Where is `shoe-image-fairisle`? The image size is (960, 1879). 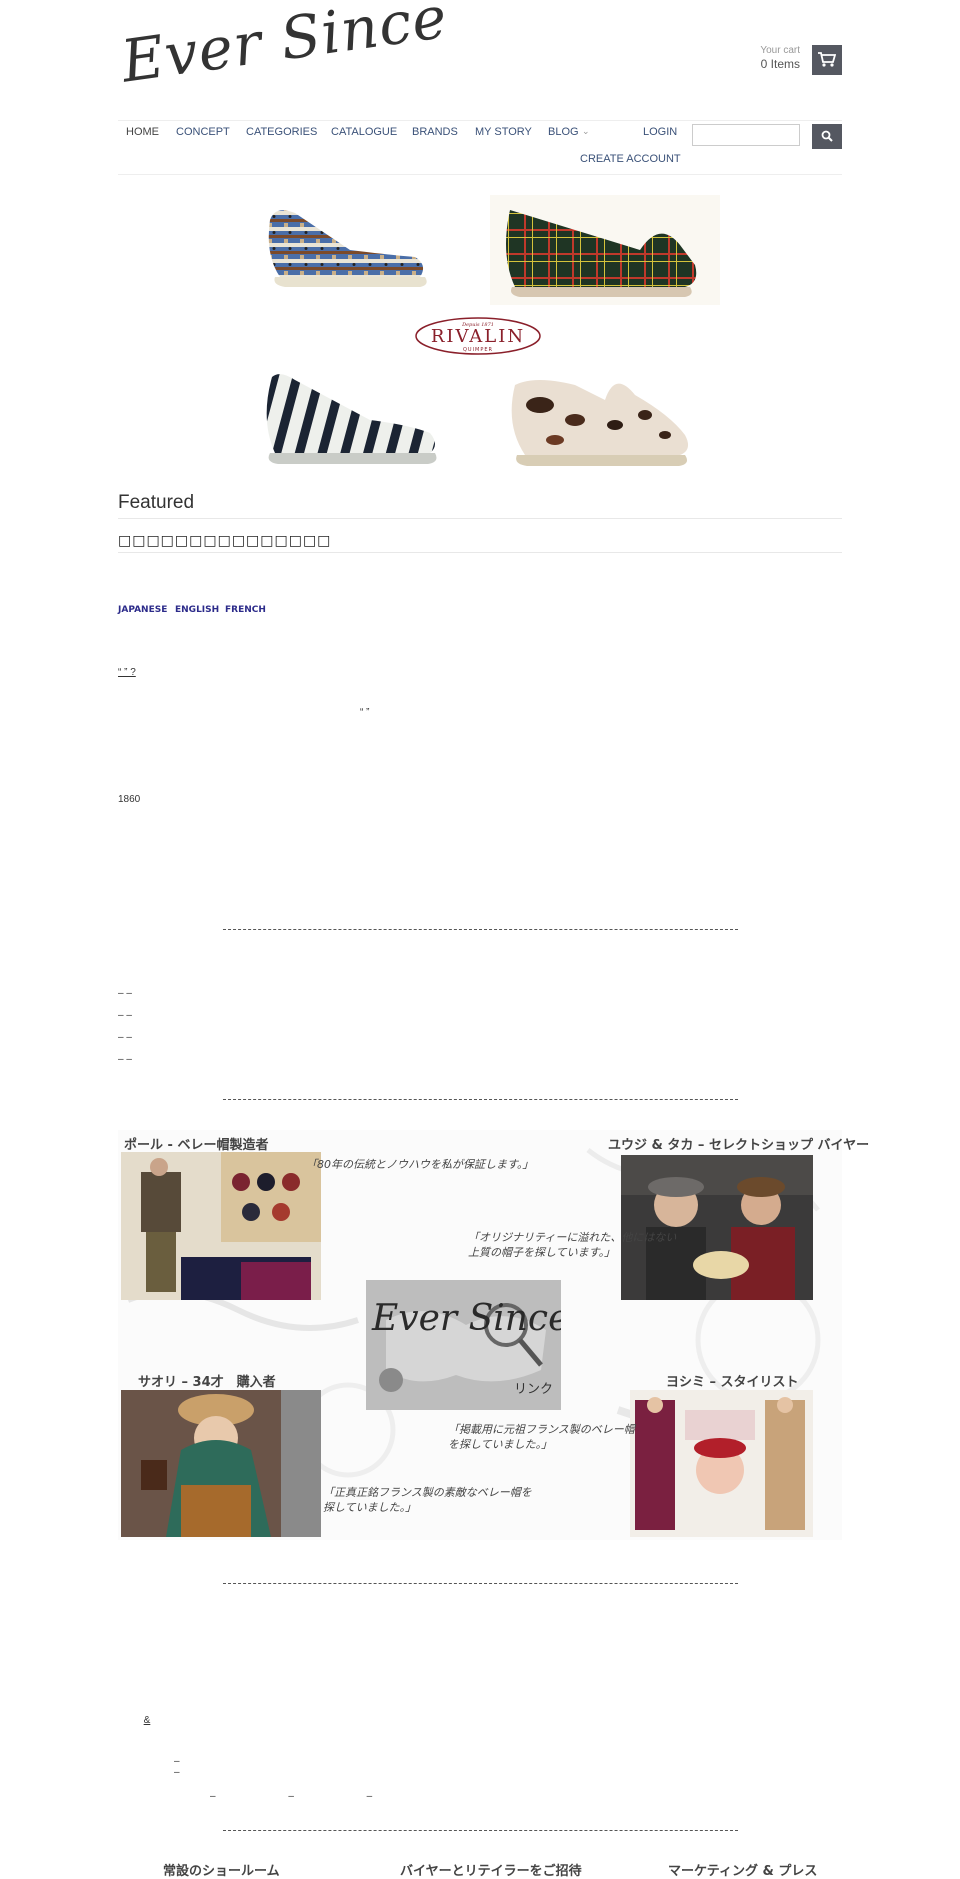
shoe-image-fairisle is located at coordinates (350, 245).